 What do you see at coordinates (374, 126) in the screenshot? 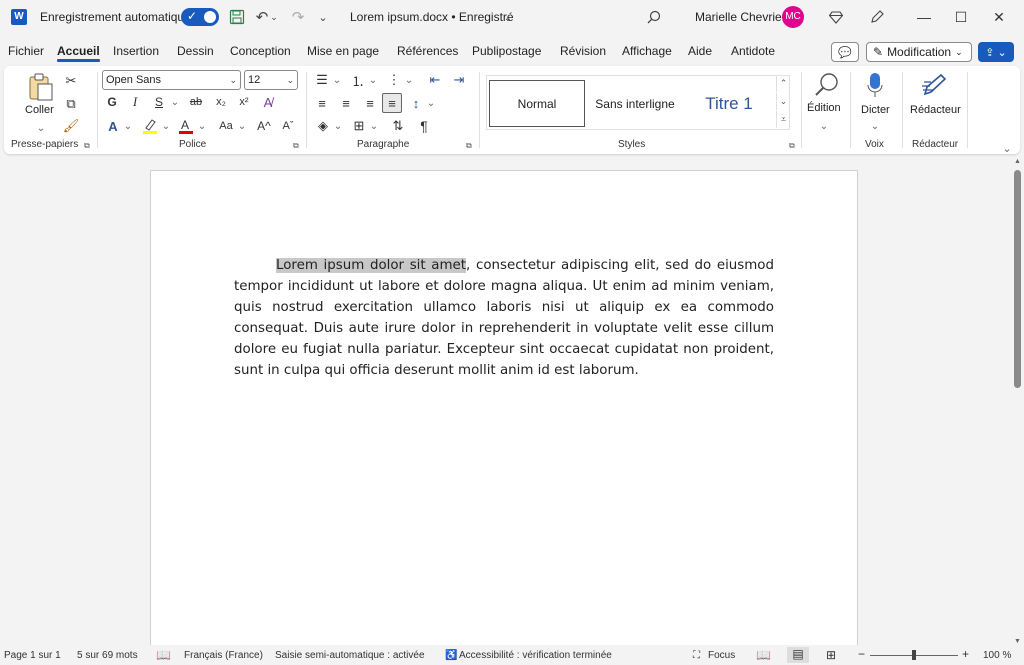
I see `borders-dropdown-icon: ⌄` at bounding box center [374, 126].